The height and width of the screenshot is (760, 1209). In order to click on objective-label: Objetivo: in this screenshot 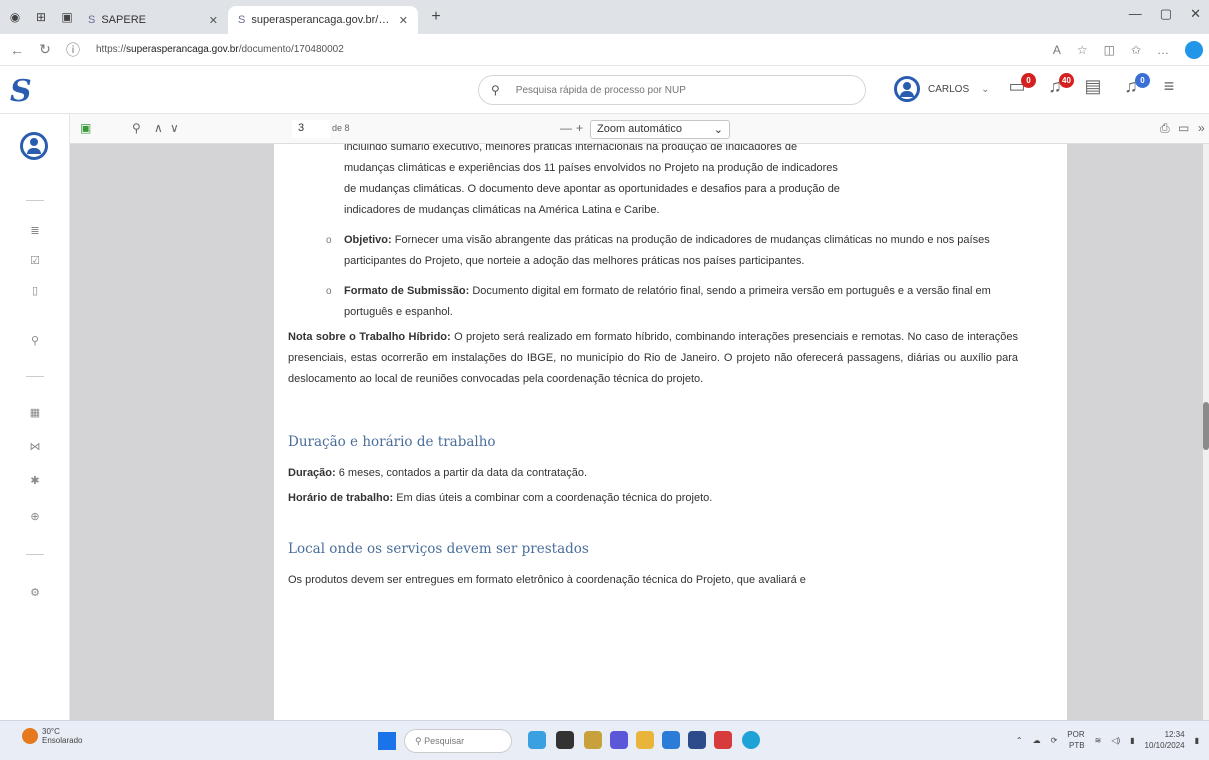, I will do `click(368, 240)`.